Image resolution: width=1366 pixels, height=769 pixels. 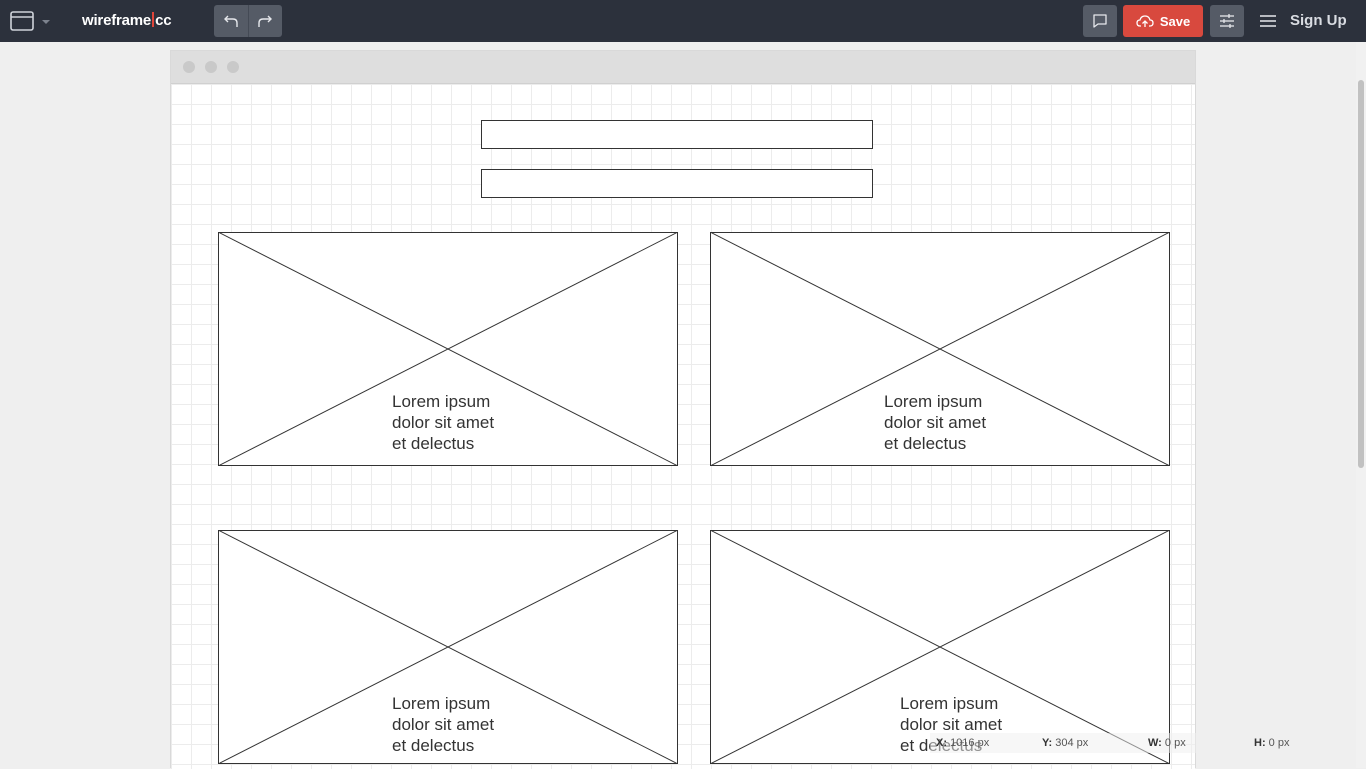 What do you see at coordinates (46, 21) in the screenshot?
I see `caret-down-icon` at bounding box center [46, 21].